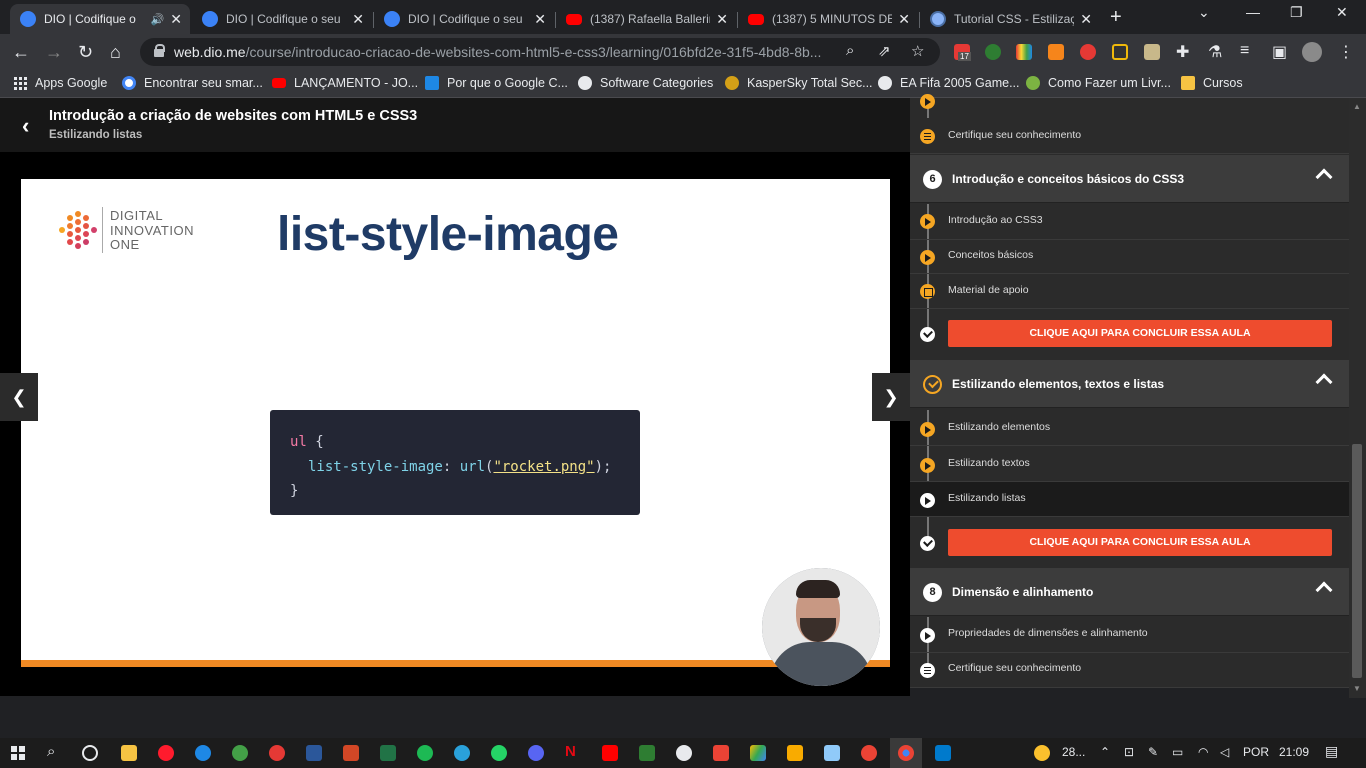  What do you see at coordinates (158, 19) in the screenshot?
I see `speaker-icon: 🔊` at bounding box center [158, 19].